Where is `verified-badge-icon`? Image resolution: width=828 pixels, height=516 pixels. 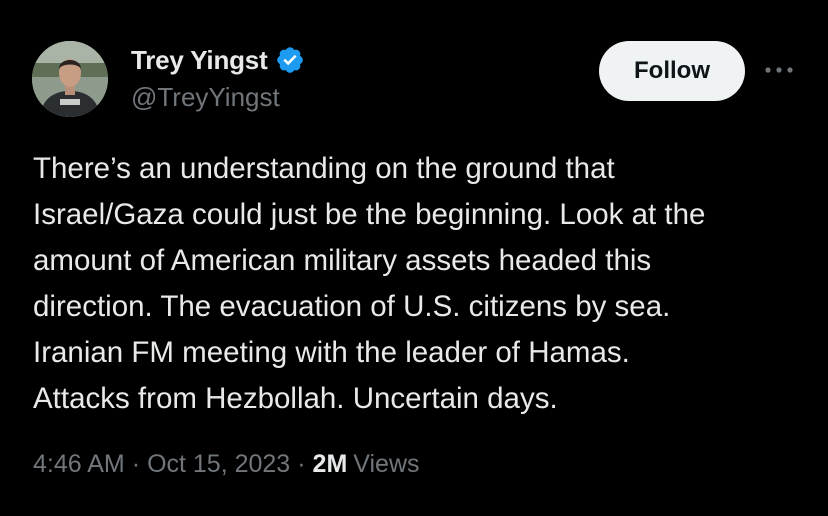 verified-badge-icon is located at coordinates (290, 60).